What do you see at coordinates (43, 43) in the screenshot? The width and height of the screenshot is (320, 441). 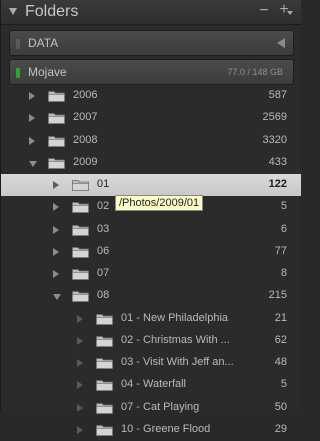 I see `volume-name: DATA` at bounding box center [43, 43].